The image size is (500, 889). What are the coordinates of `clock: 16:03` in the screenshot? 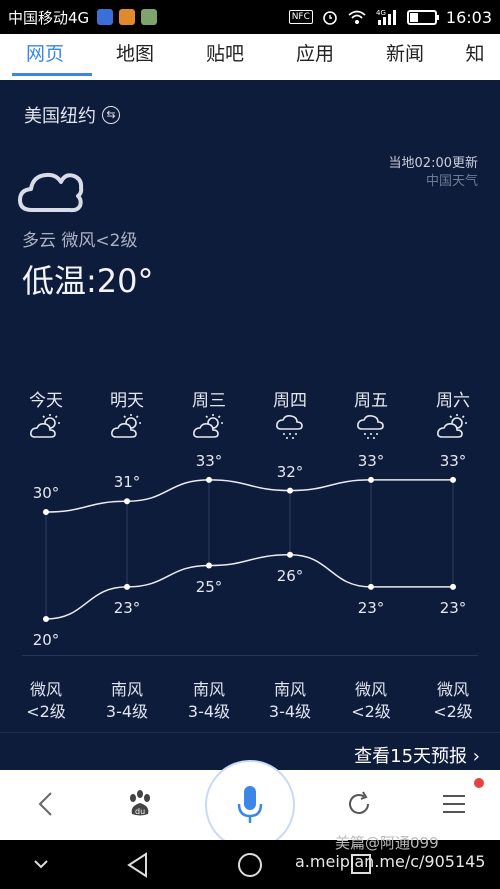 It's located at (468, 17).